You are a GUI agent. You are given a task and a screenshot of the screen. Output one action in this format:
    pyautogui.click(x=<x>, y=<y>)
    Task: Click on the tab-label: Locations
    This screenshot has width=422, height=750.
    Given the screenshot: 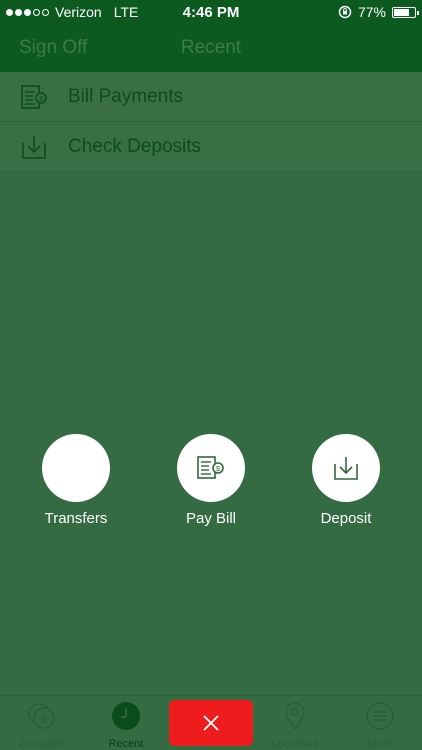 What is the action you would take?
    pyautogui.click(x=295, y=744)
    